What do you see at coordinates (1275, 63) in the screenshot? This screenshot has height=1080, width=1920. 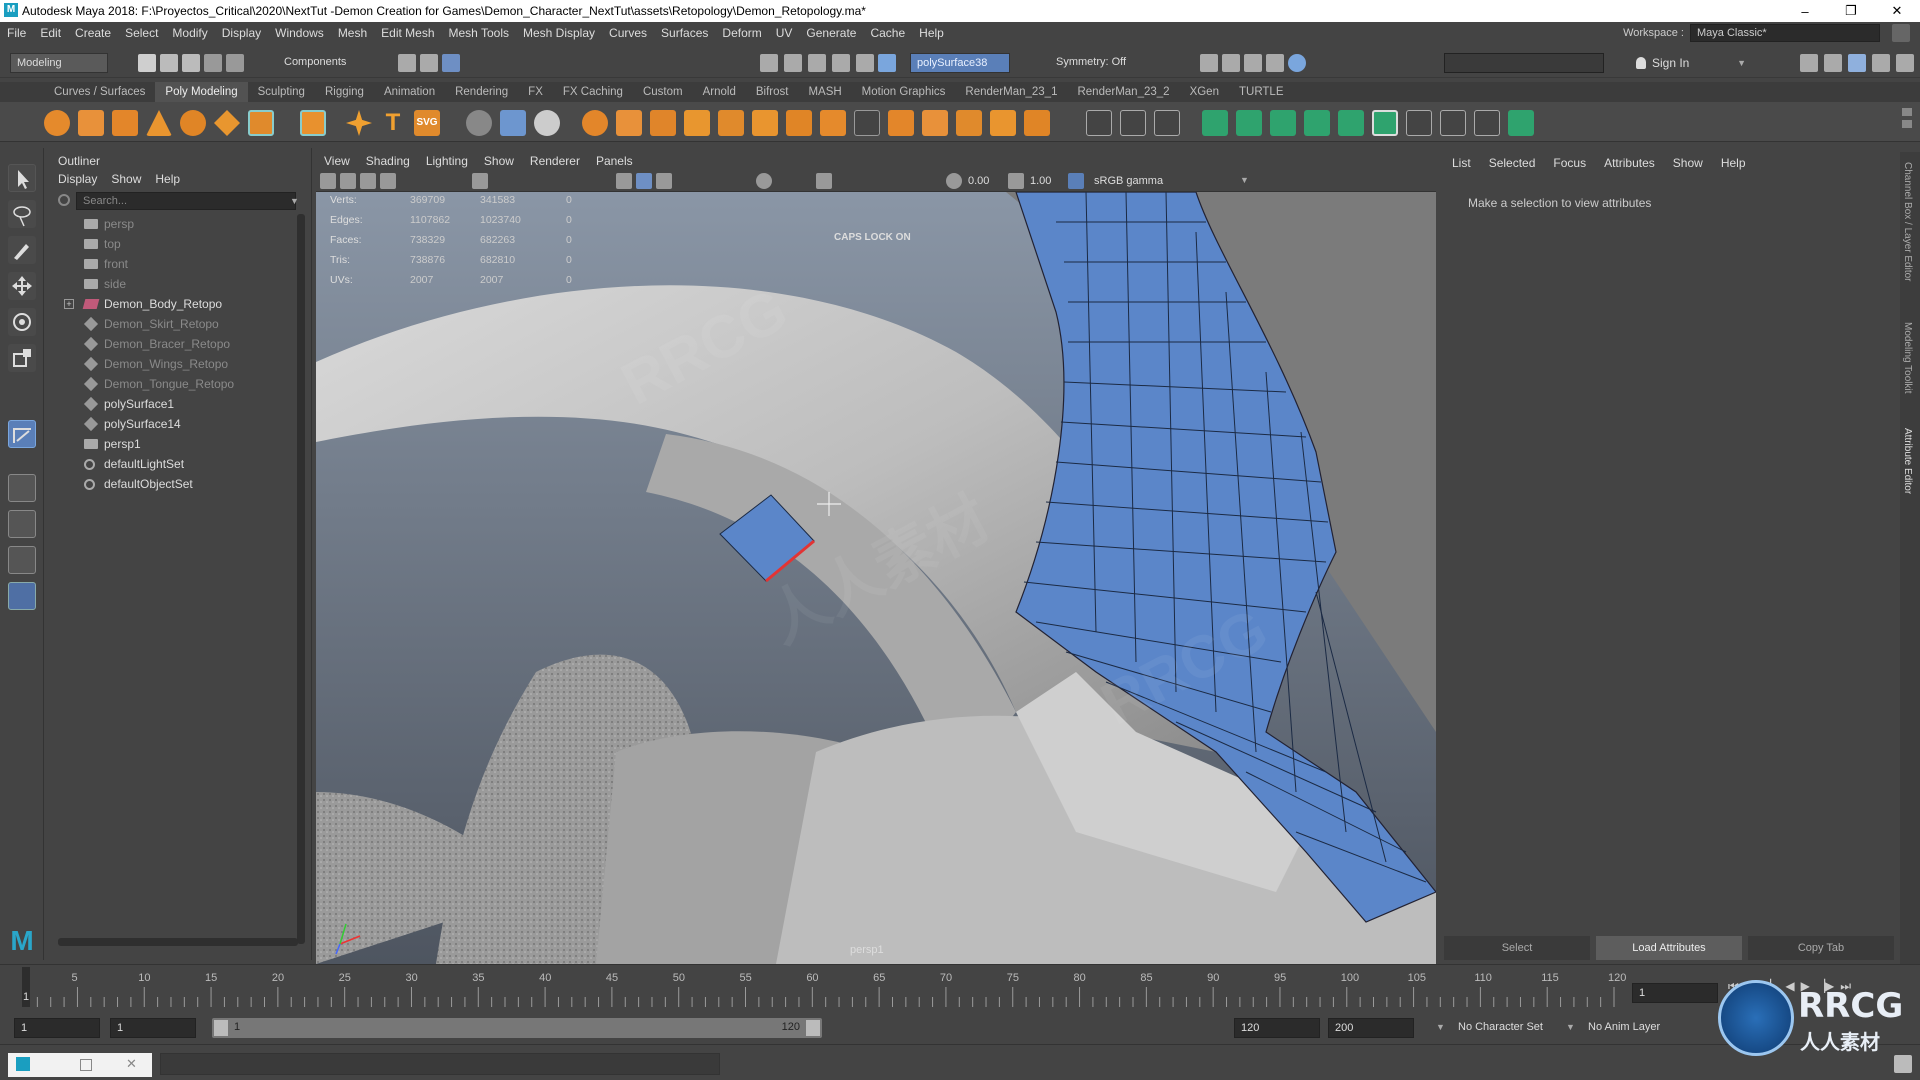 I see `render-settings-icon` at bounding box center [1275, 63].